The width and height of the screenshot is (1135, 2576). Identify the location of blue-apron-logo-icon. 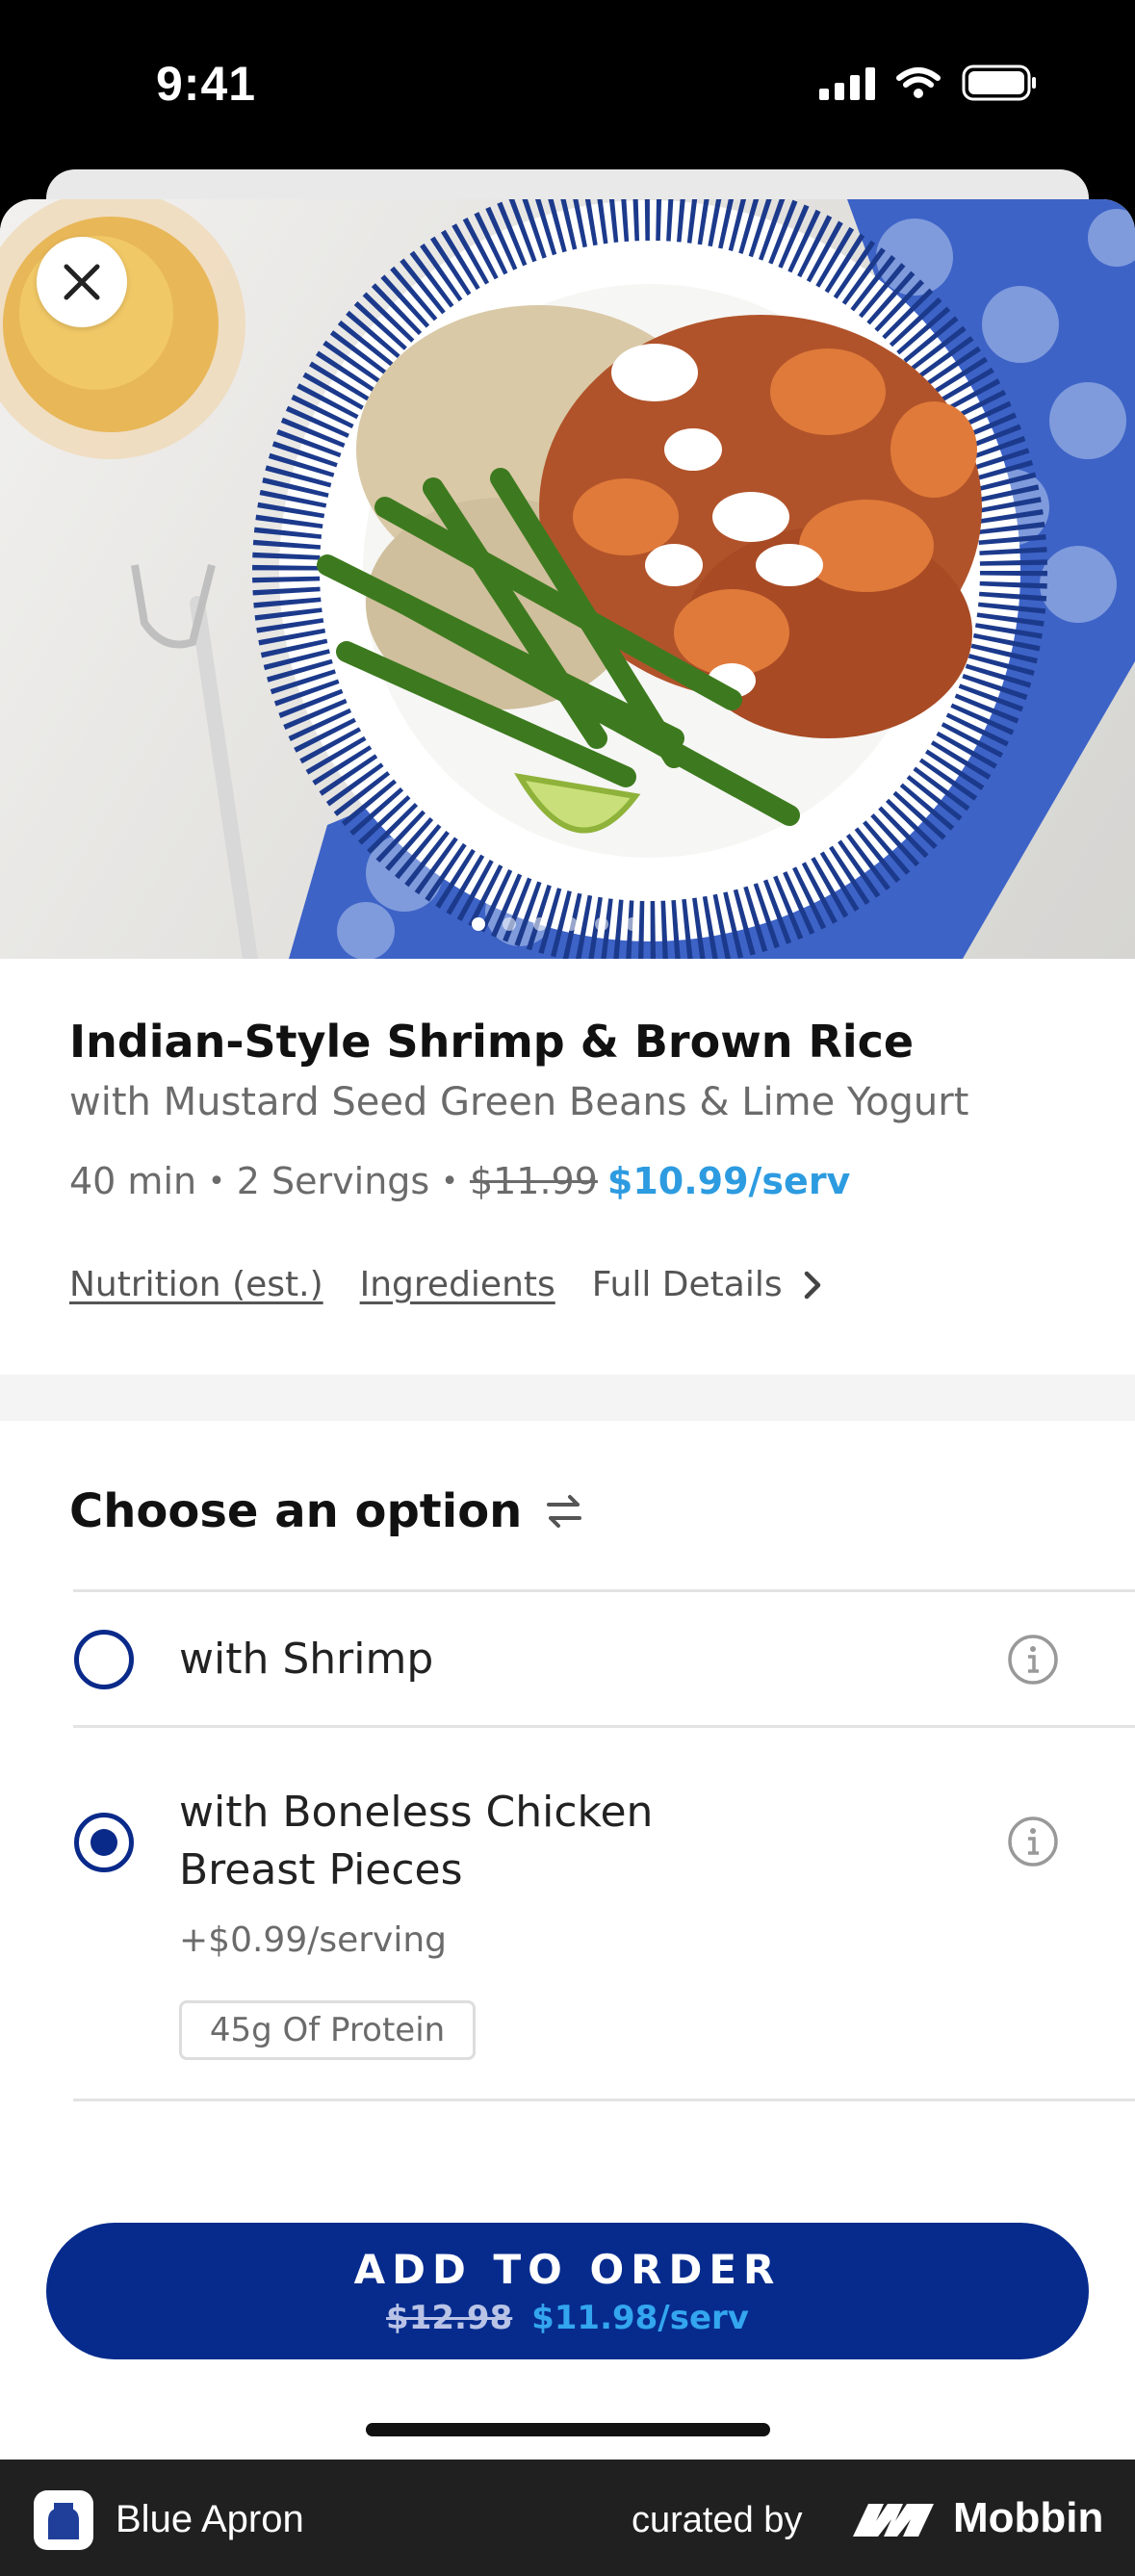
(63, 2520).